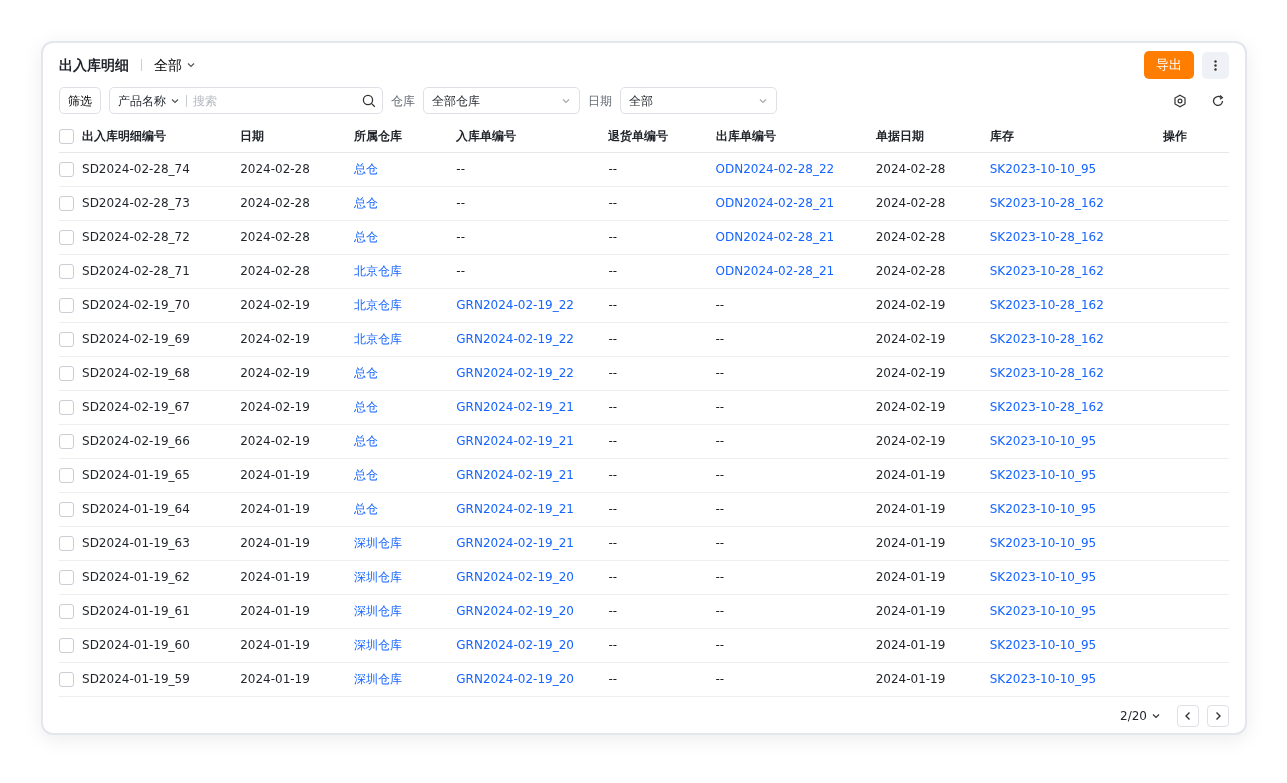 The image size is (1287, 783). I want to click on settings-icon, so click(1180, 100).